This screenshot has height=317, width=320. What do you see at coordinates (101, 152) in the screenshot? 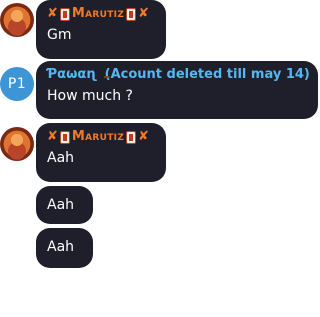
I see `message-bubble: ✘ Marutiz ✘ Aah` at bounding box center [101, 152].